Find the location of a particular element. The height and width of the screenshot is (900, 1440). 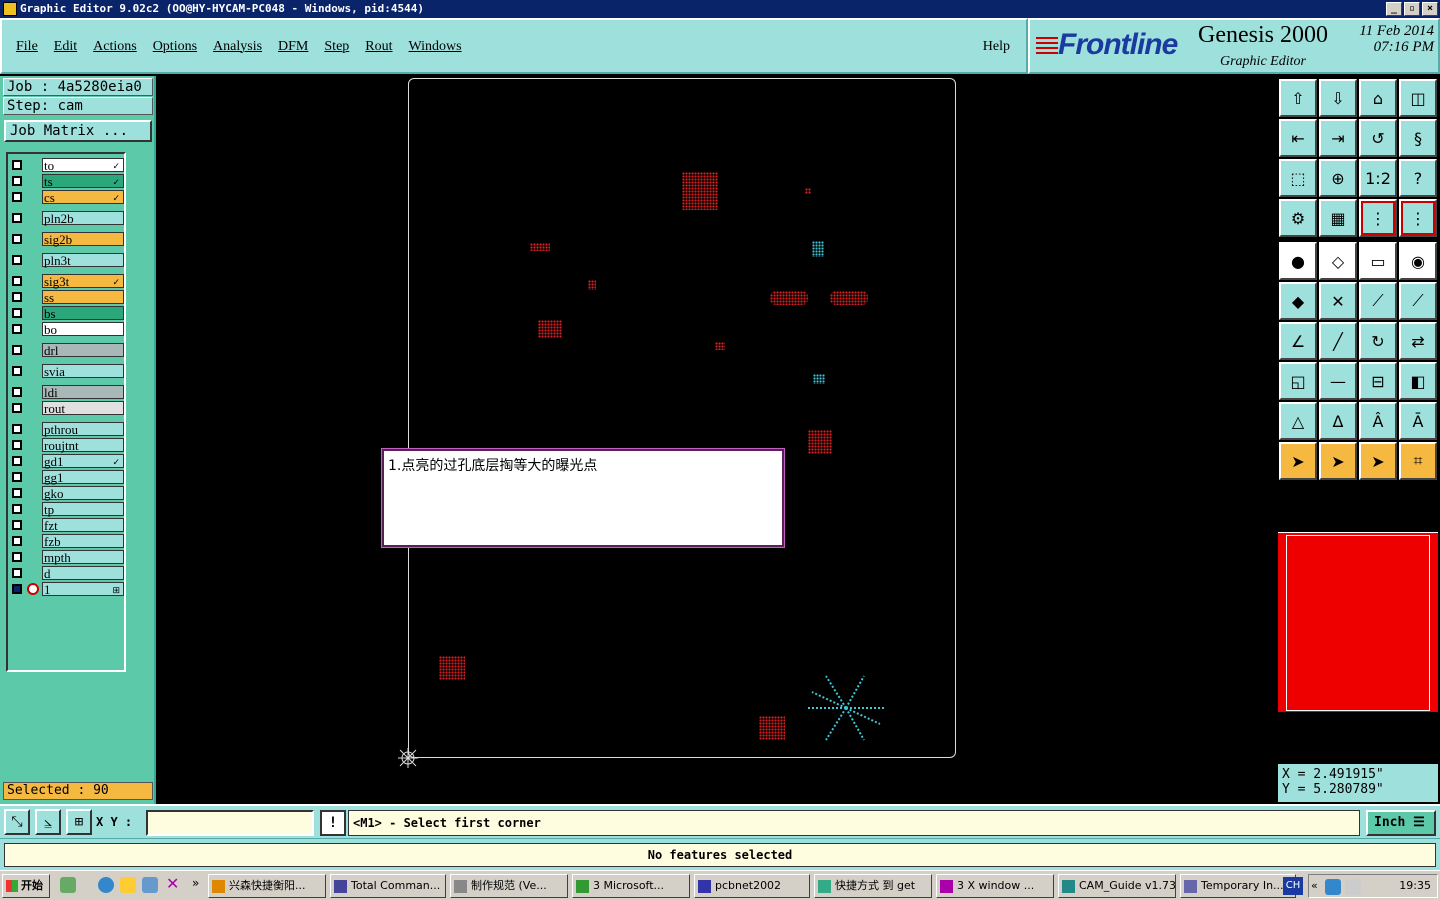

language-indicator: CH is located at coordinates (1293, 886).